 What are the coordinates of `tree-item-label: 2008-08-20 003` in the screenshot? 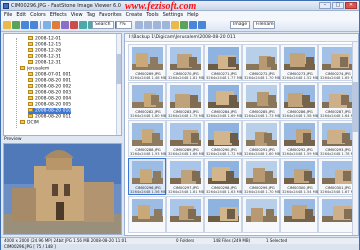 It's located at (53, 93).